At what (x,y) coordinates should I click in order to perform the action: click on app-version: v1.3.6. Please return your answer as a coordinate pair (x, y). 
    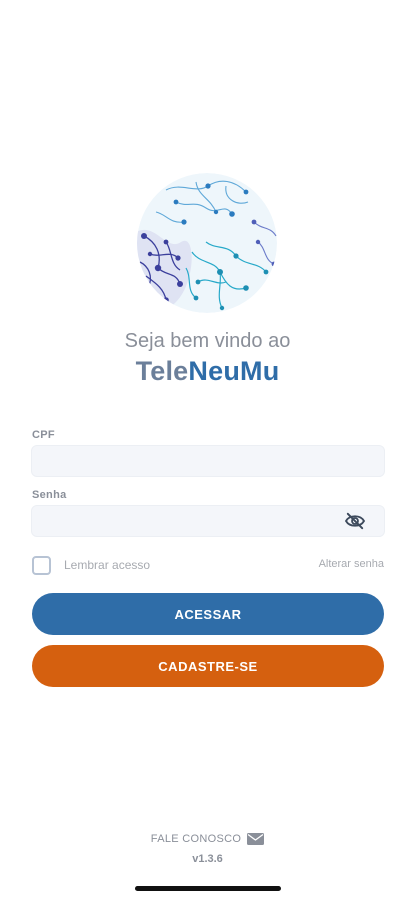
    Looking at the image, I should click on (207, 859).